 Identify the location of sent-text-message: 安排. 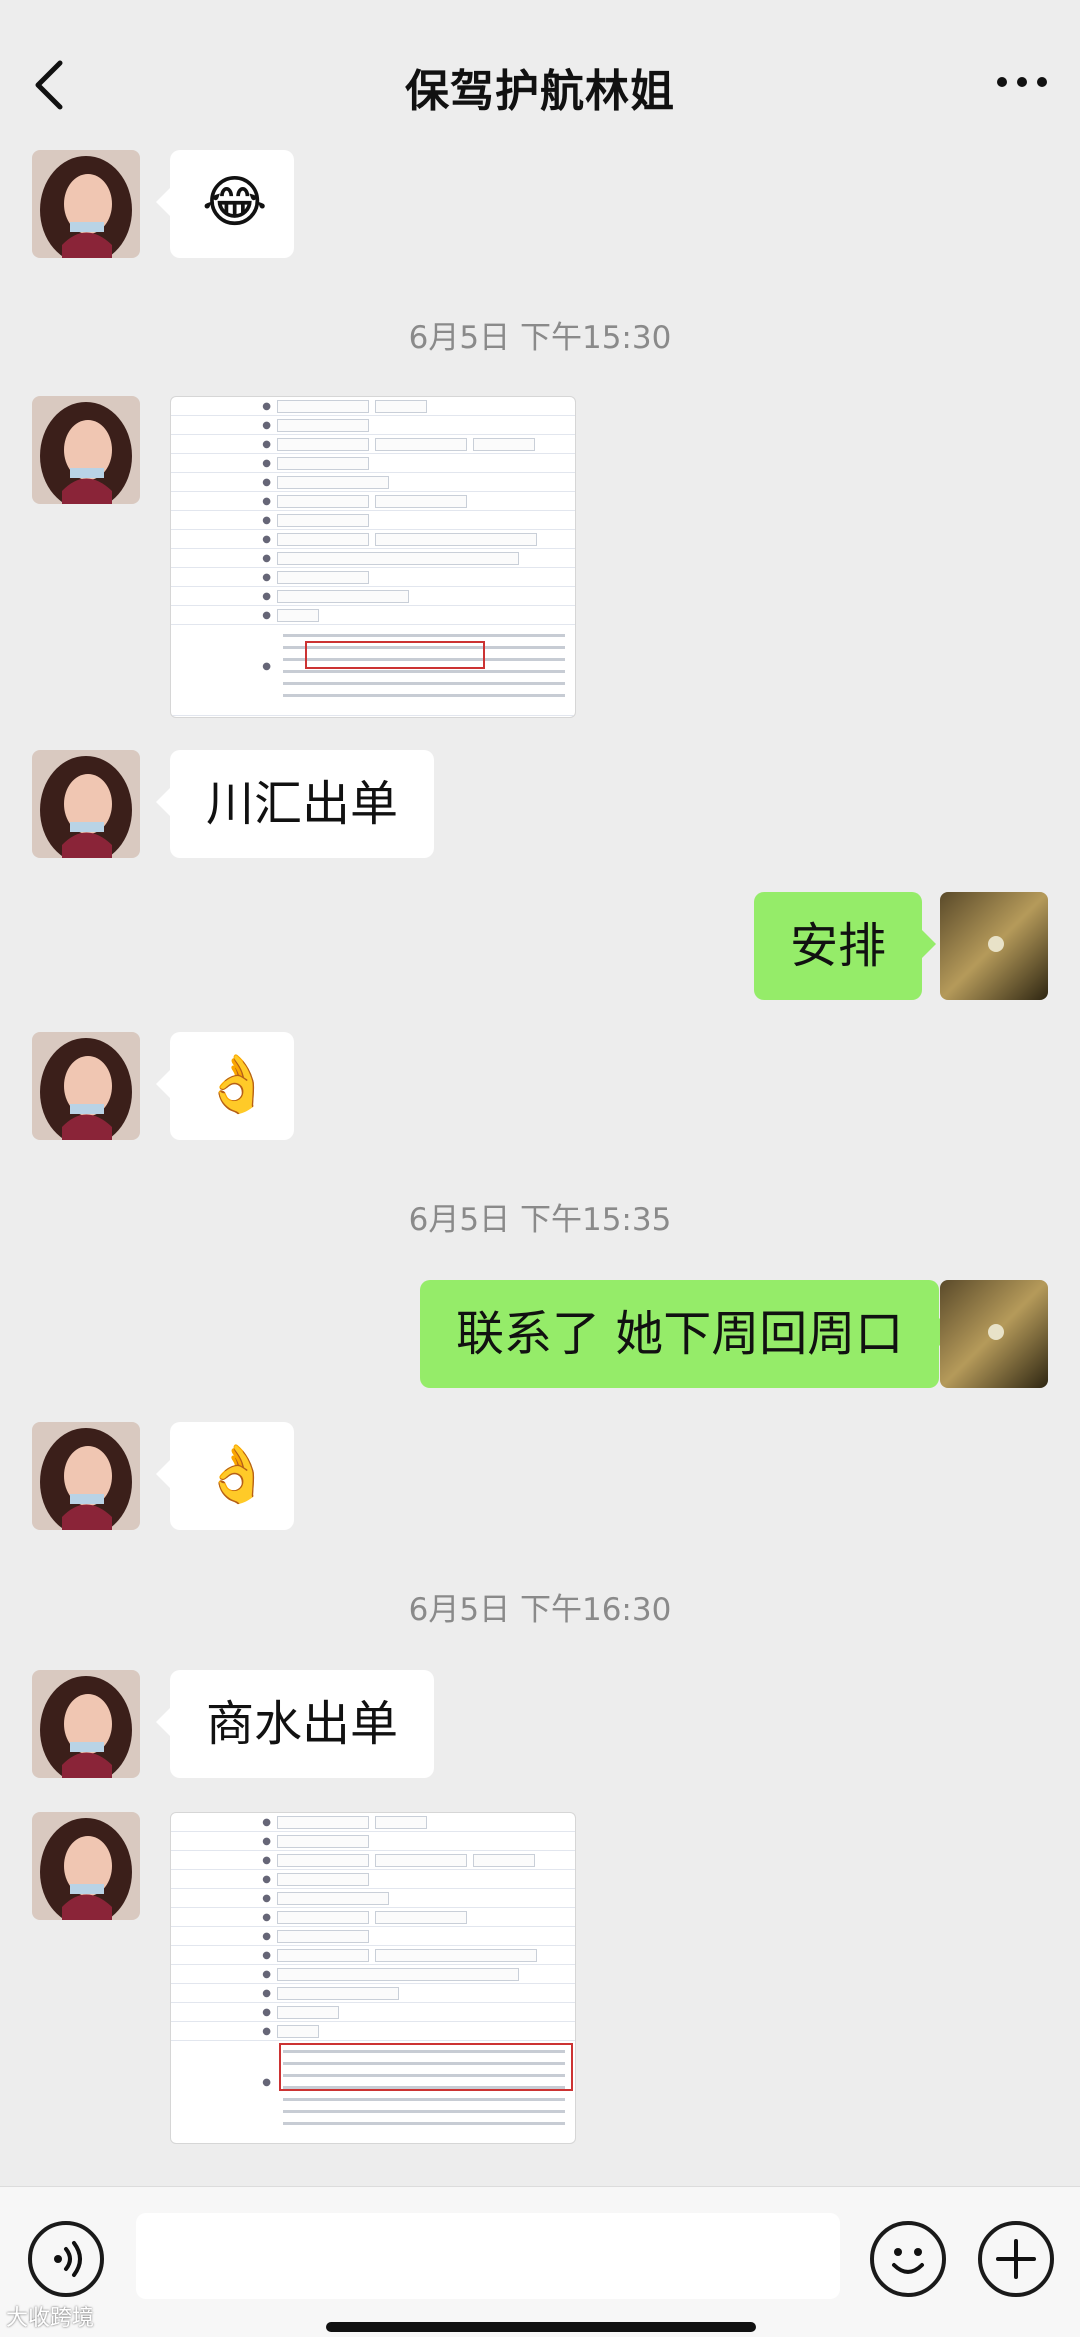
(845, 946).